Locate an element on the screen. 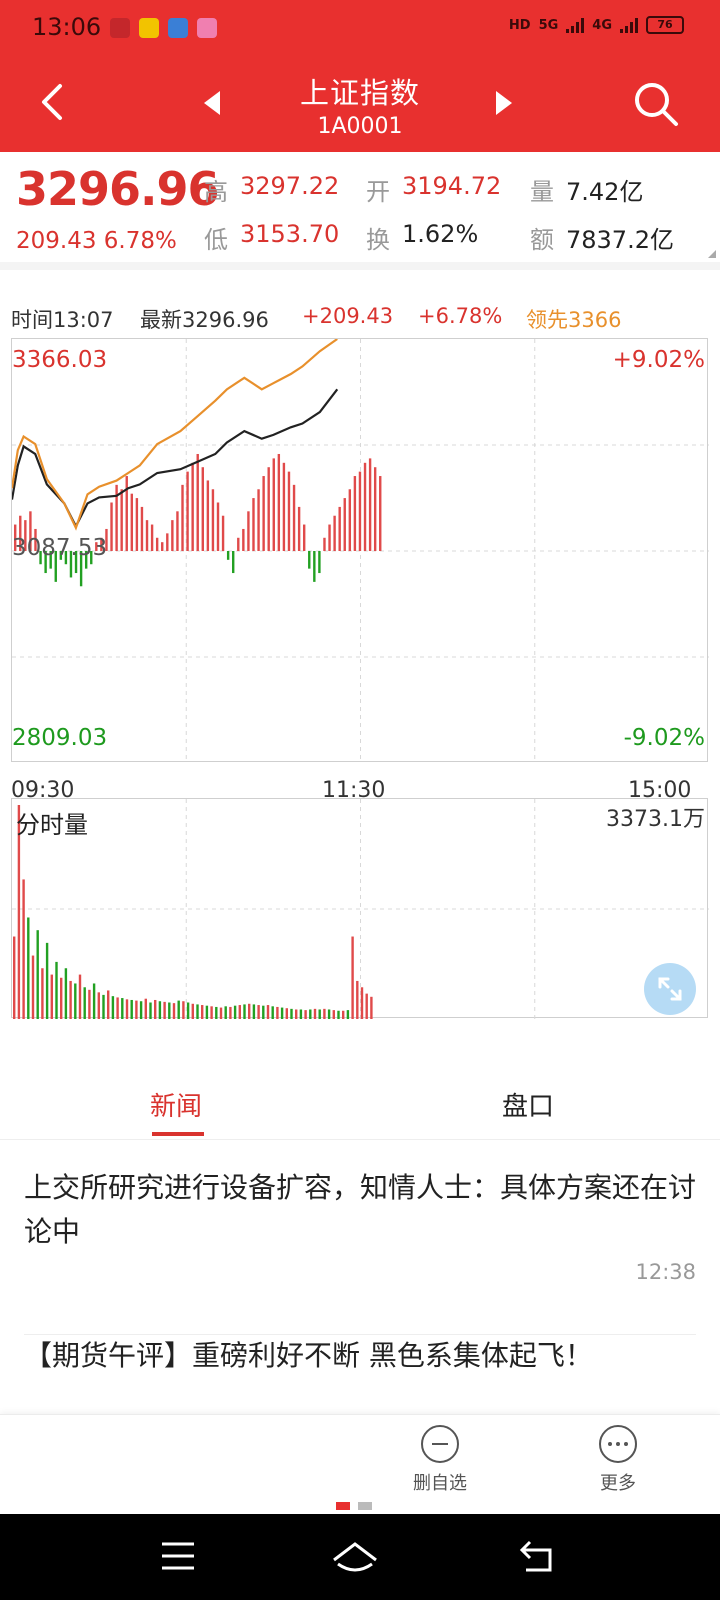 The width and height of the screenshot is (720, 1600). remove-watchlist-label: 删自选 is located at coordinates (440, 1483).